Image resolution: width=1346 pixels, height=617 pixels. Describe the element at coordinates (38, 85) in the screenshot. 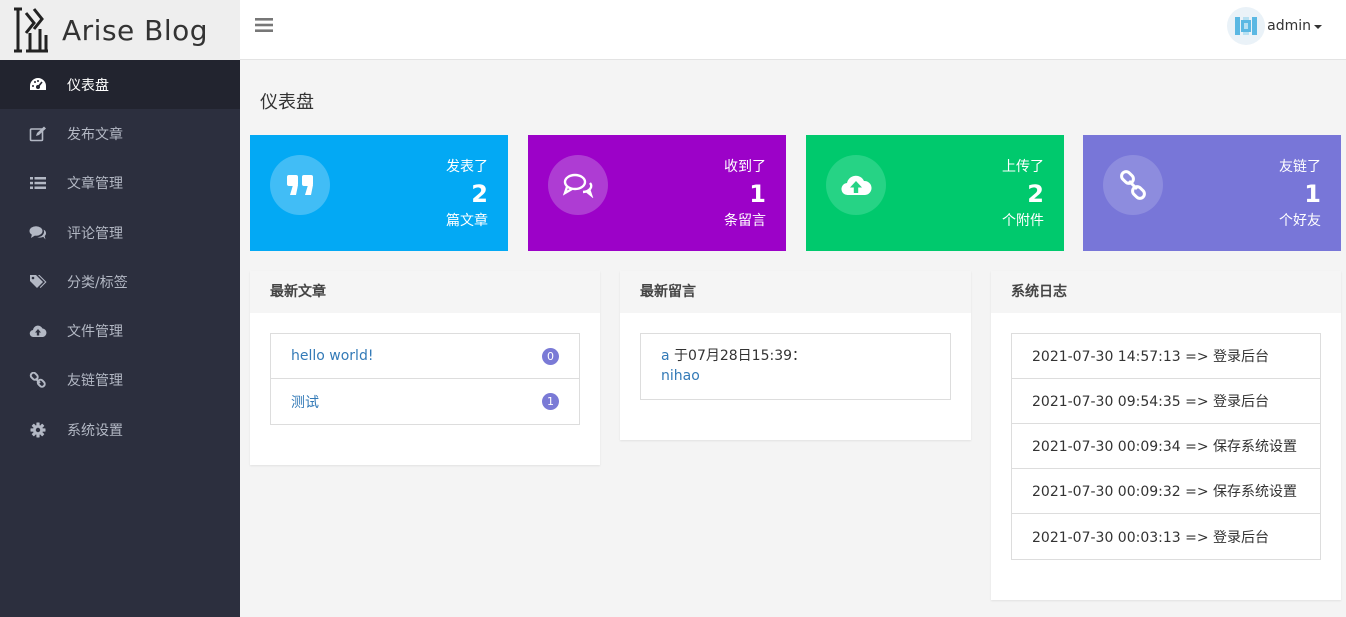

I see `dashboard-icon` at that location.